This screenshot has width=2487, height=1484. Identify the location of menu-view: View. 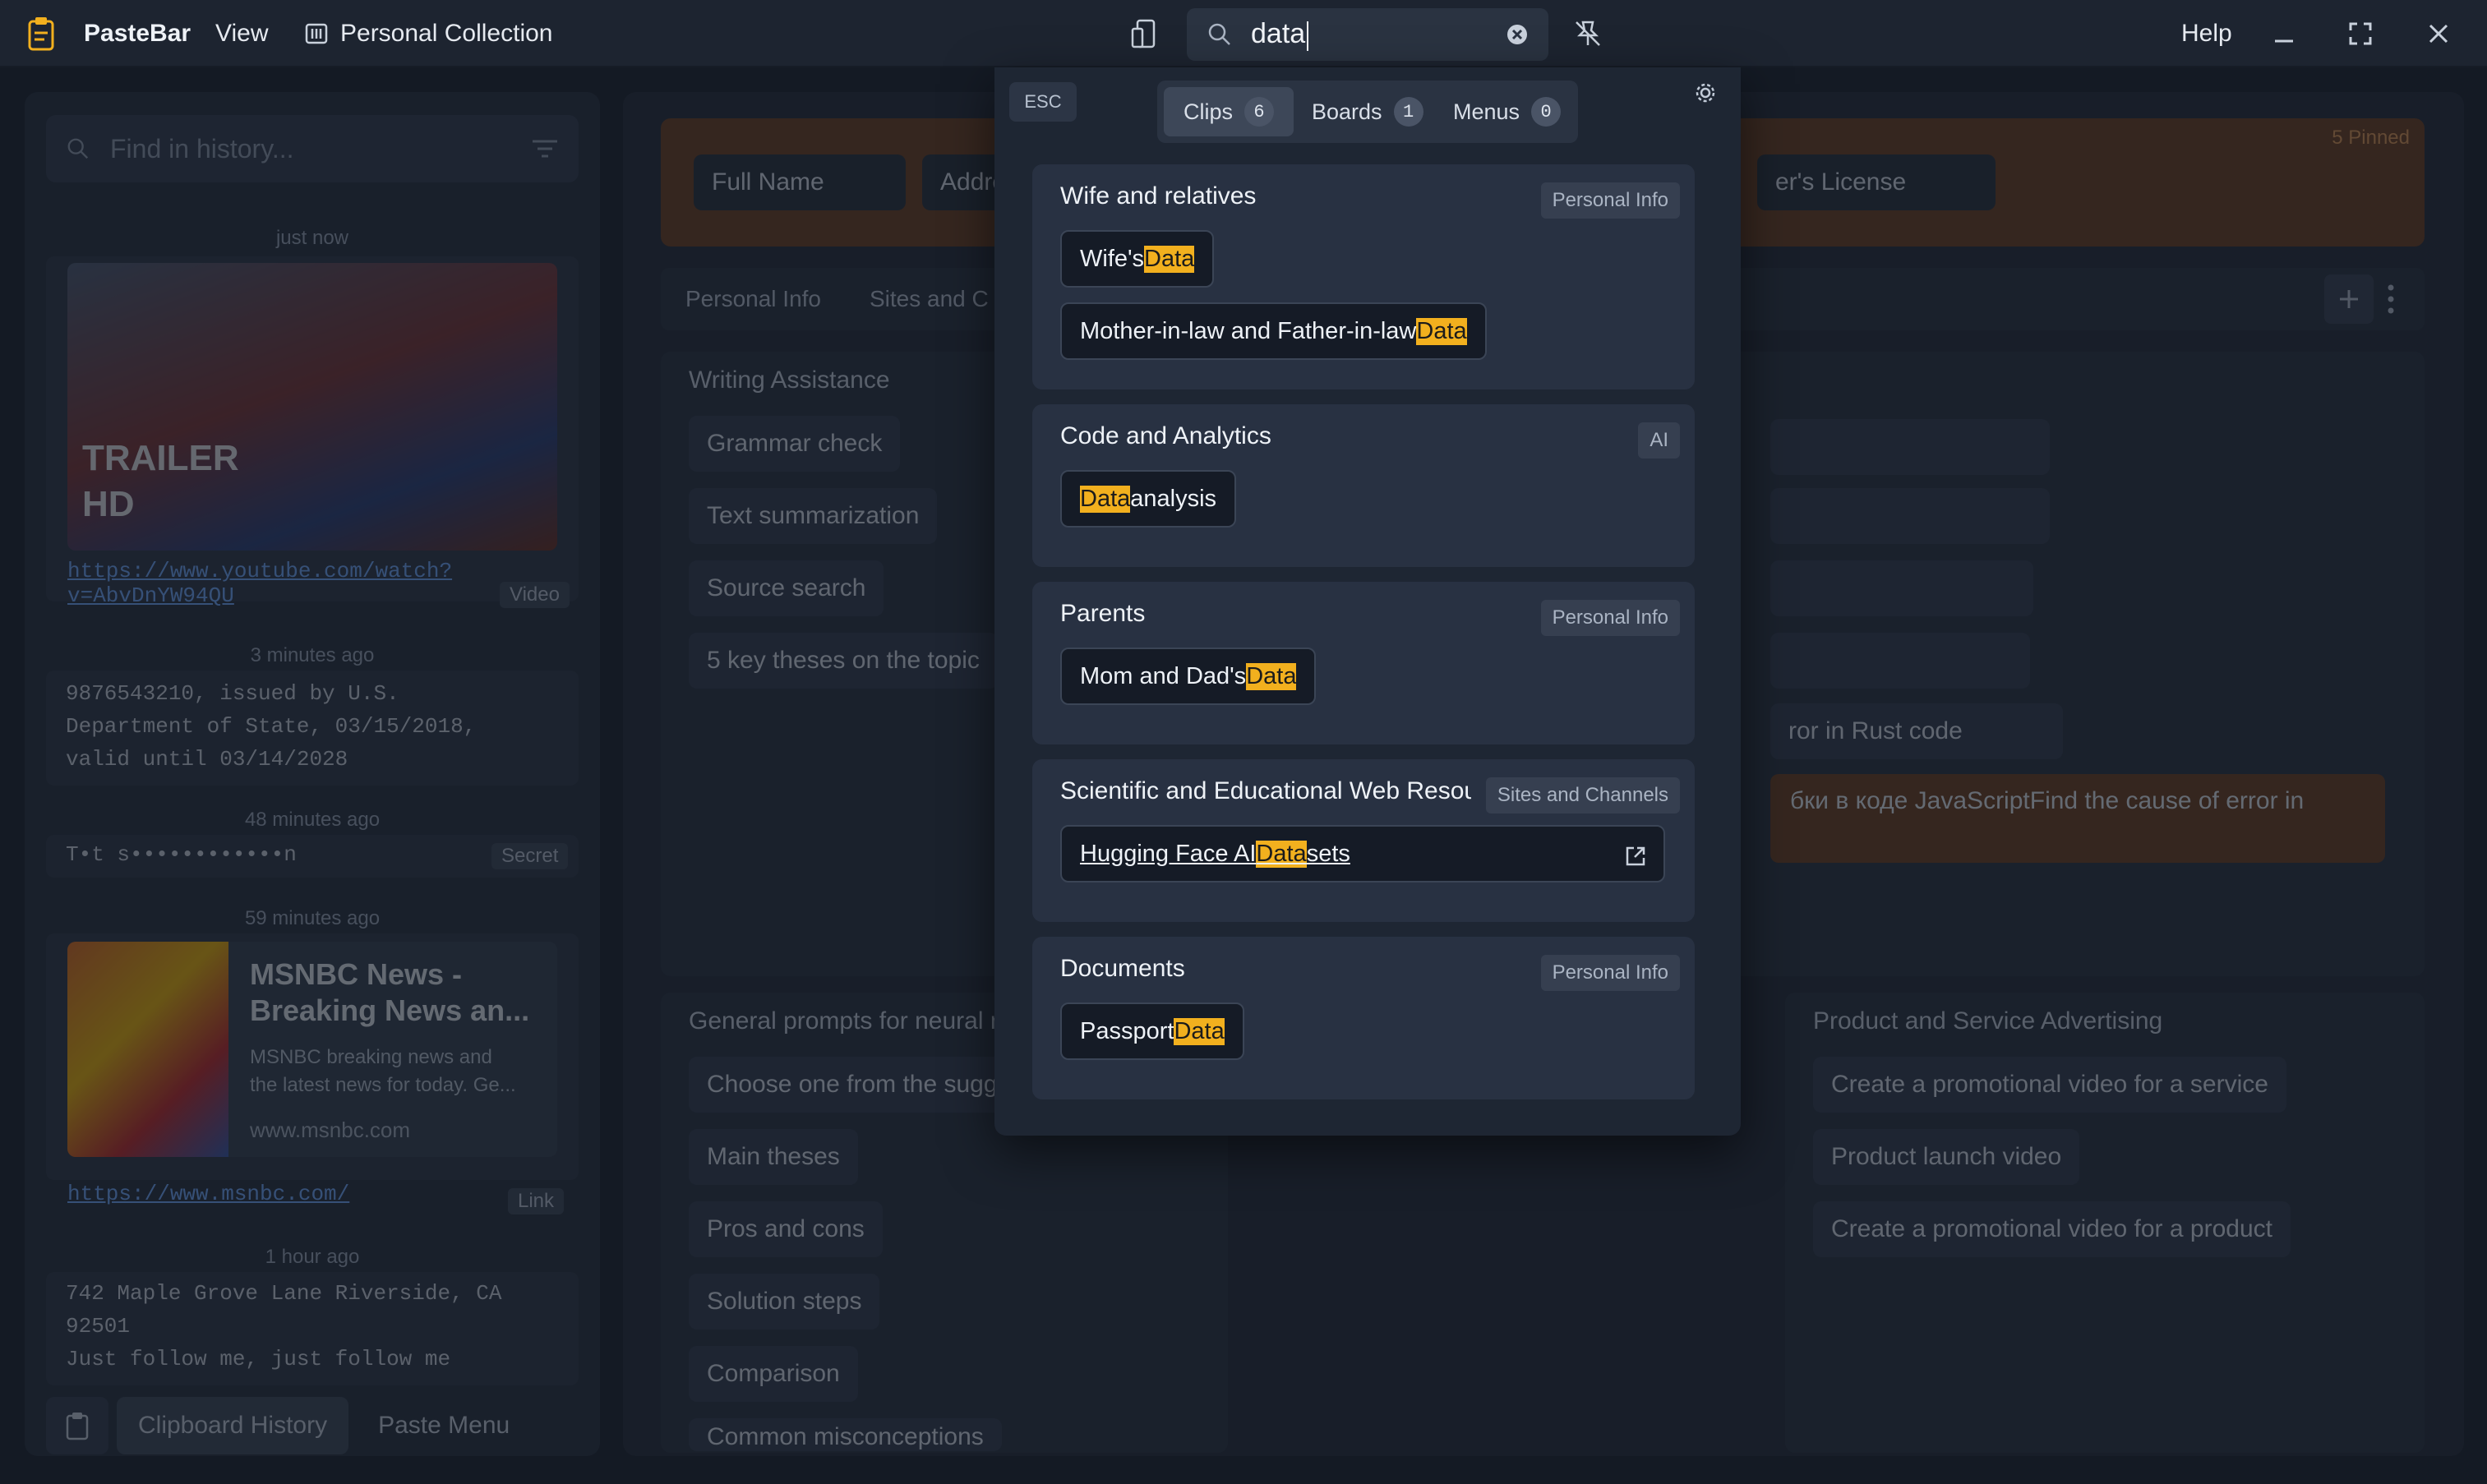
(241, 33).